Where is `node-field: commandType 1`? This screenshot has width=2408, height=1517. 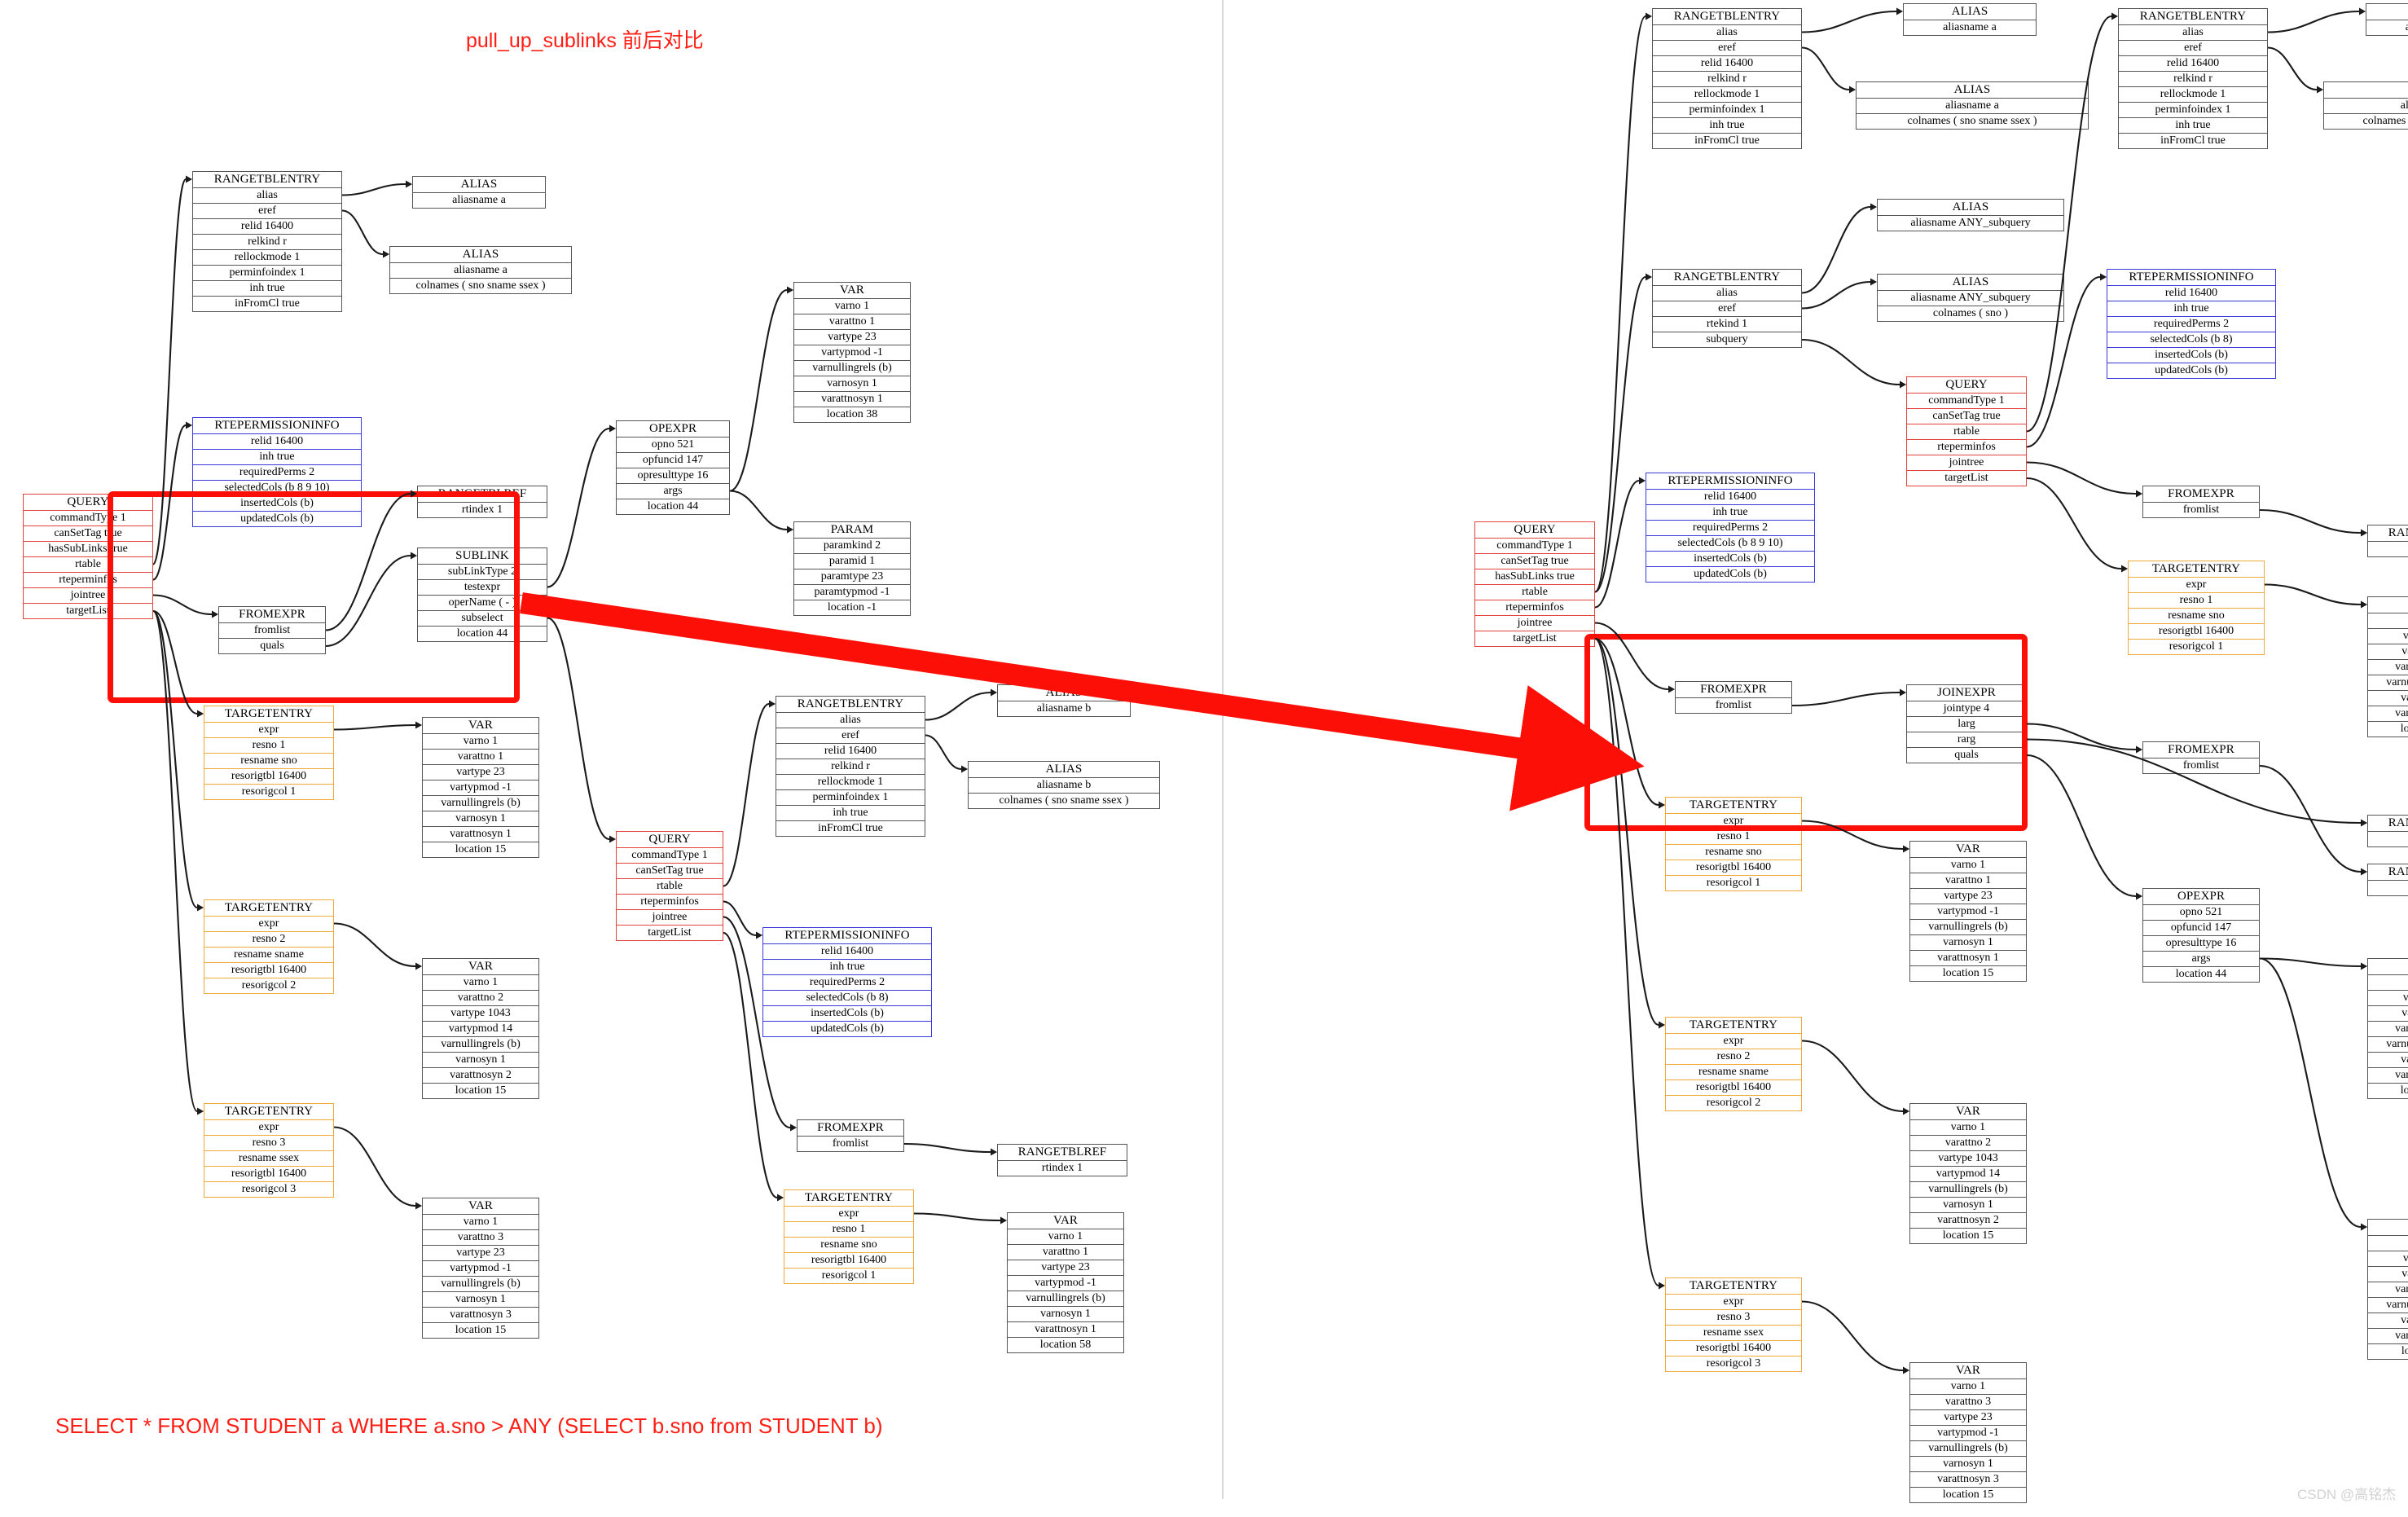
node-field: commandType 1 is located at coordinates (669, 855).